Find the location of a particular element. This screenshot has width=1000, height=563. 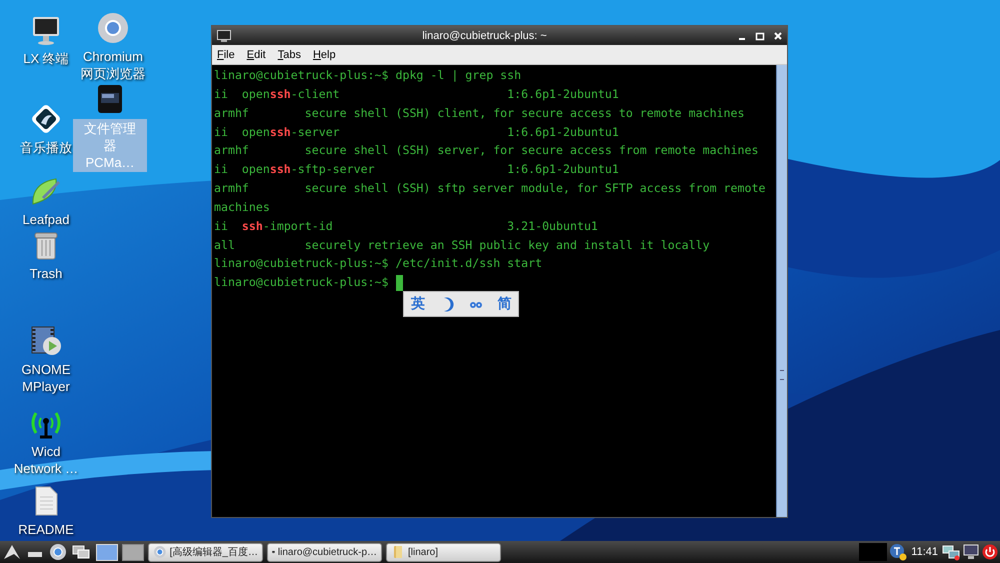

maximize-icon is located at coordinates (760, 35).